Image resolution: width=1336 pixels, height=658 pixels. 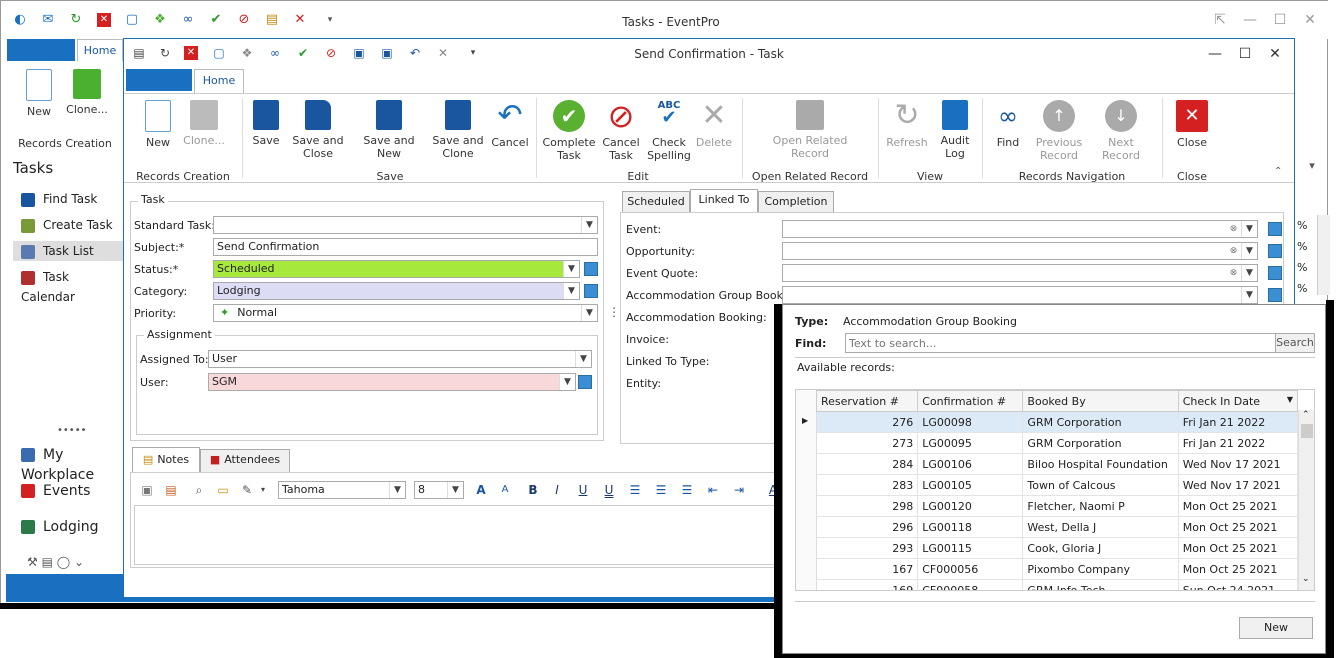 What do you see at coordinates (907, 125) in the screenshot?
I see `refresh-button: ↻ Refresh` at bounding box center [907, 125].